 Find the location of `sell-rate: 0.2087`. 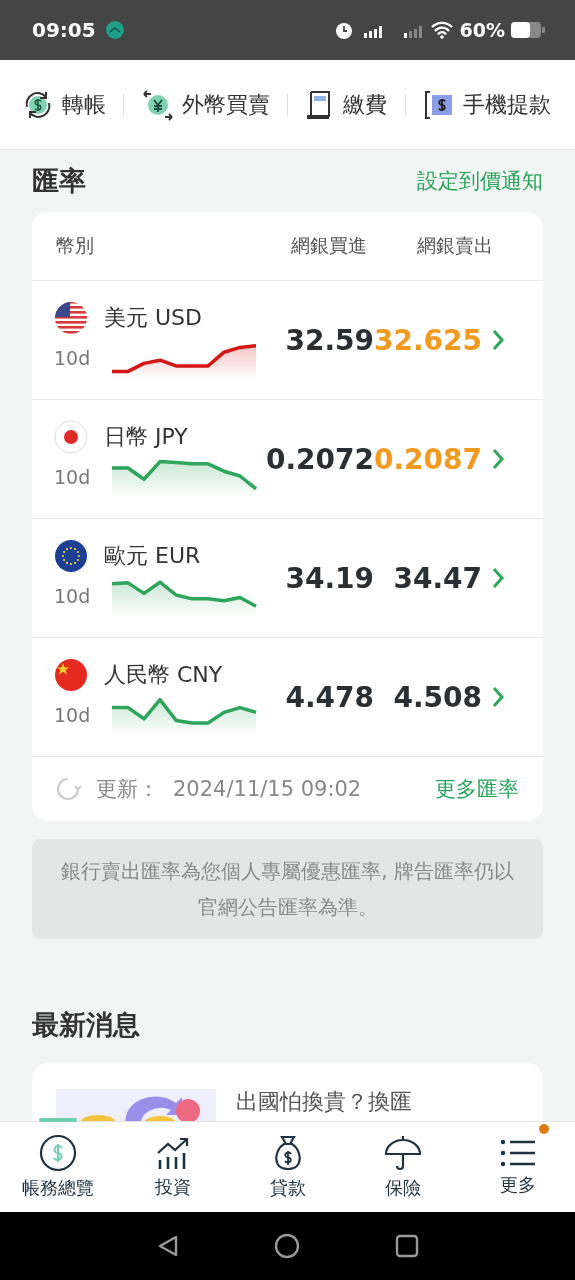

sell-rate: 0.2087 is located at coordinates (428, 459).